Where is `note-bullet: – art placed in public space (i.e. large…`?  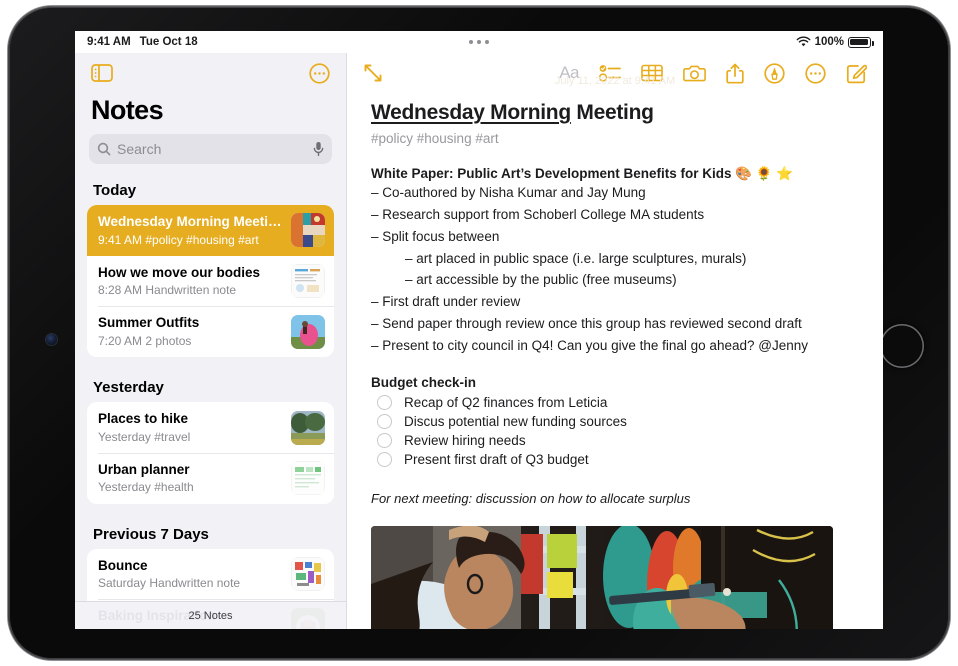
note-bullet: – art placed in public space (i.e. large… is located at coordinates (576, 258).